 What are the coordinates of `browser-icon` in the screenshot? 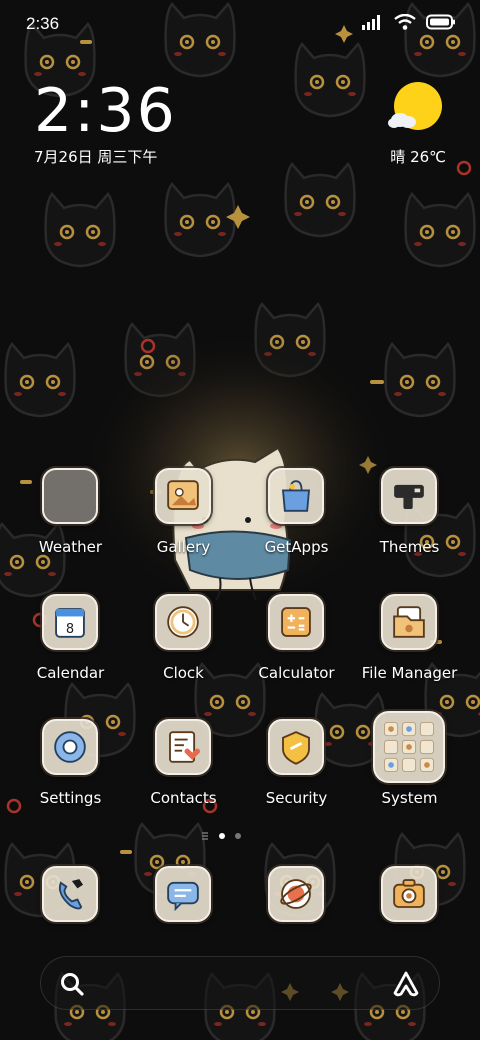 It's located at (296, 894).